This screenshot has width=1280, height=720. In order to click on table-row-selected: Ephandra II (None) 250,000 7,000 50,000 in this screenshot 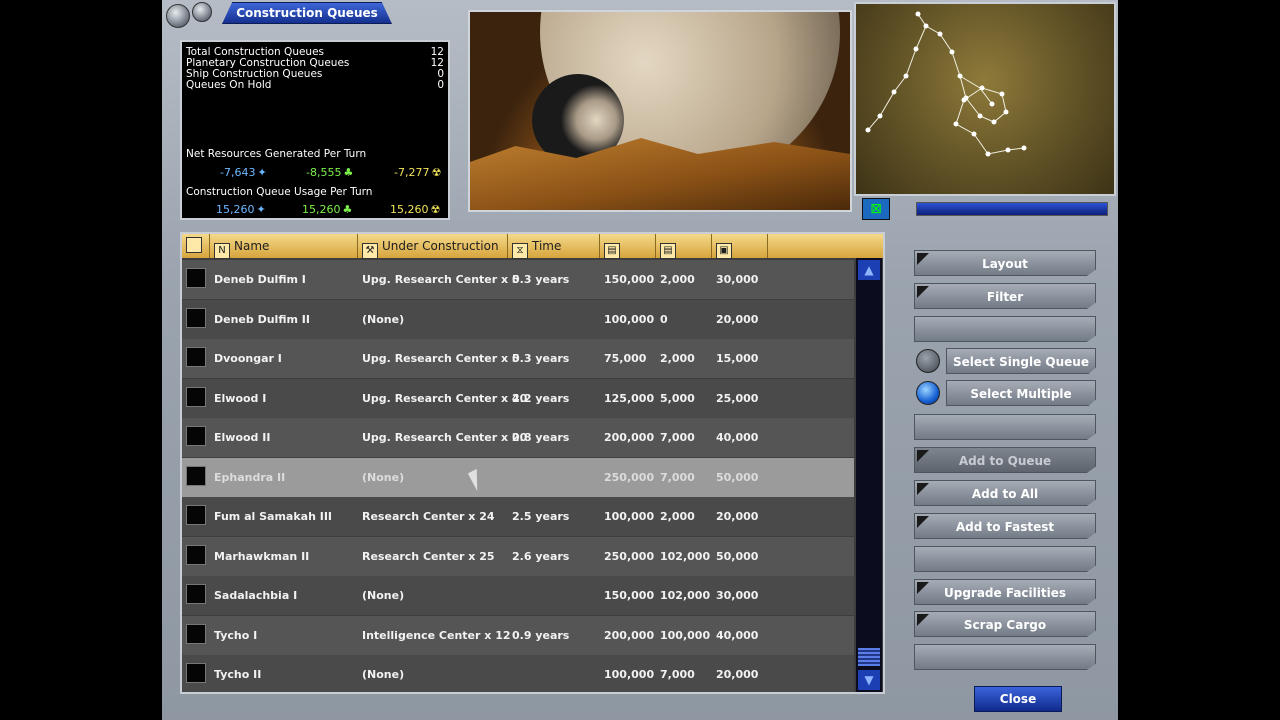, I will do `click(518, 477)`.